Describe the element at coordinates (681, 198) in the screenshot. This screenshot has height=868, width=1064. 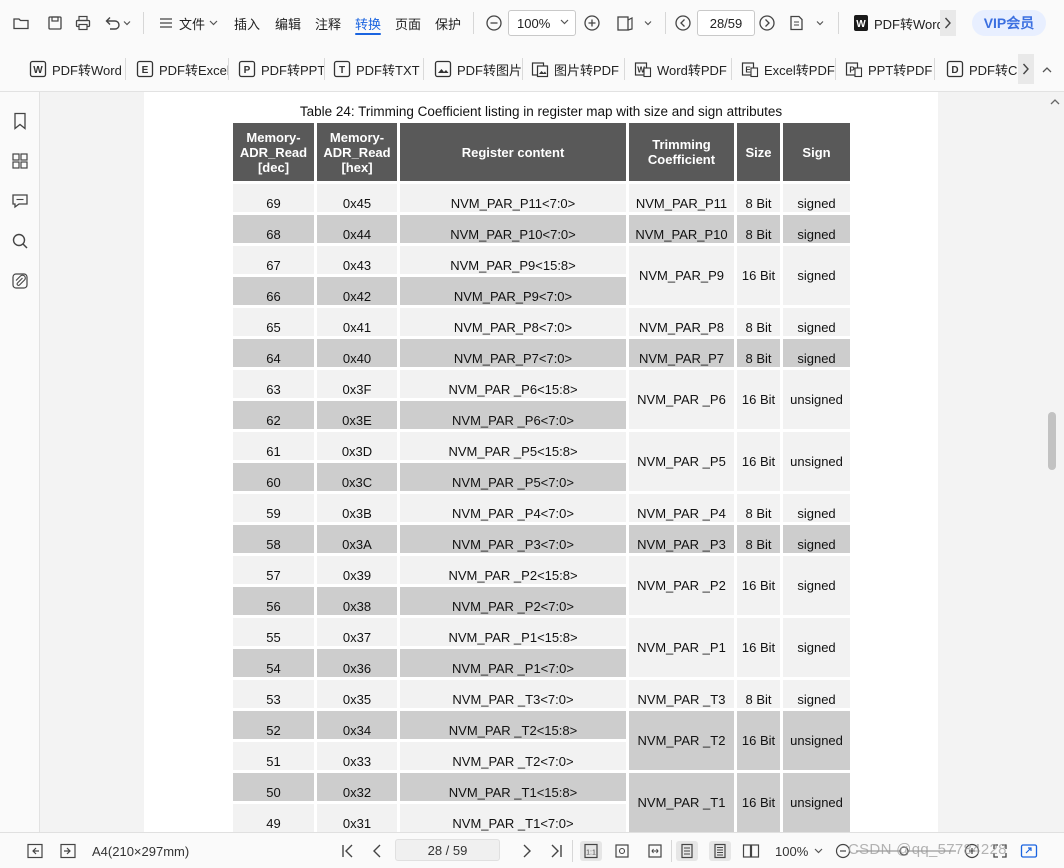
I see `cell-coefficient: NVM_PAR_P11` at that location.